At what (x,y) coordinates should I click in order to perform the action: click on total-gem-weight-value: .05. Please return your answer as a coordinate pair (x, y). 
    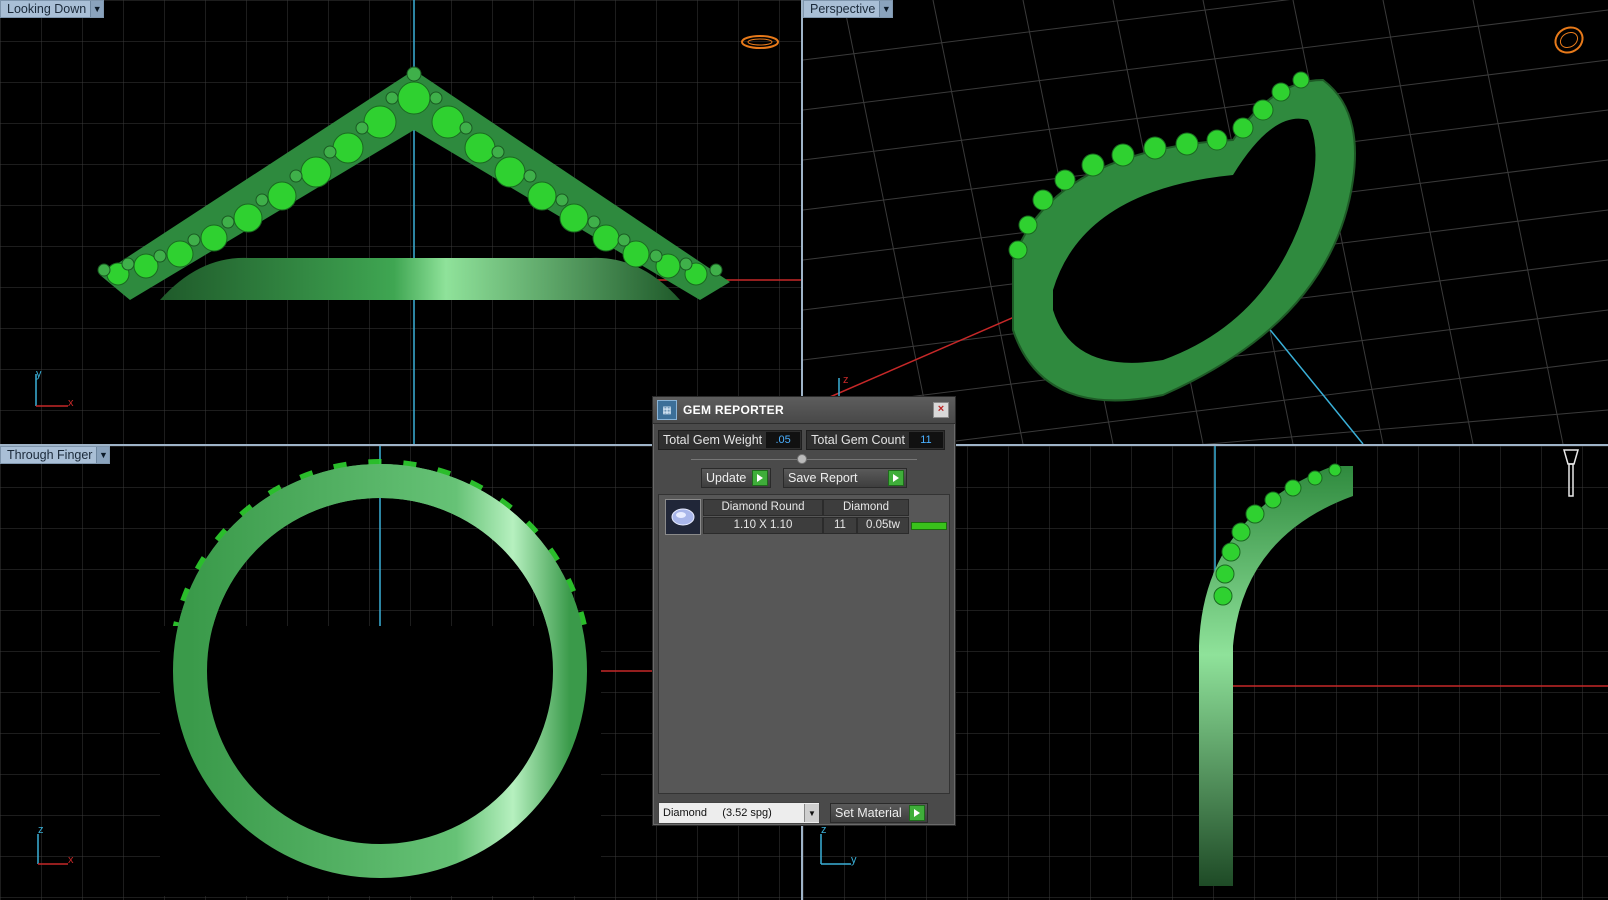
    Looking at the image, I should click on (783, 440).